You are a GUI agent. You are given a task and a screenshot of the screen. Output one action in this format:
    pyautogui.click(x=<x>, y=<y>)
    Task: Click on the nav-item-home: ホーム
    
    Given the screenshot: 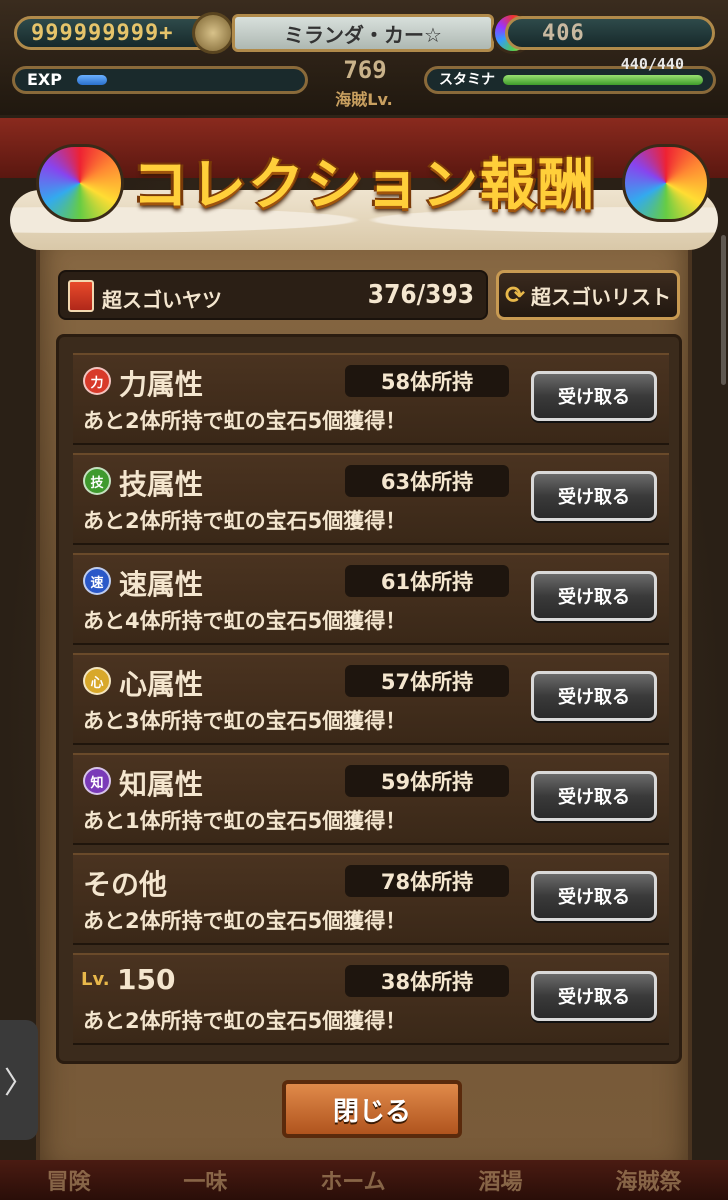 What is the action you would take?
    pyautogui.click(x=352, y=1180)
    